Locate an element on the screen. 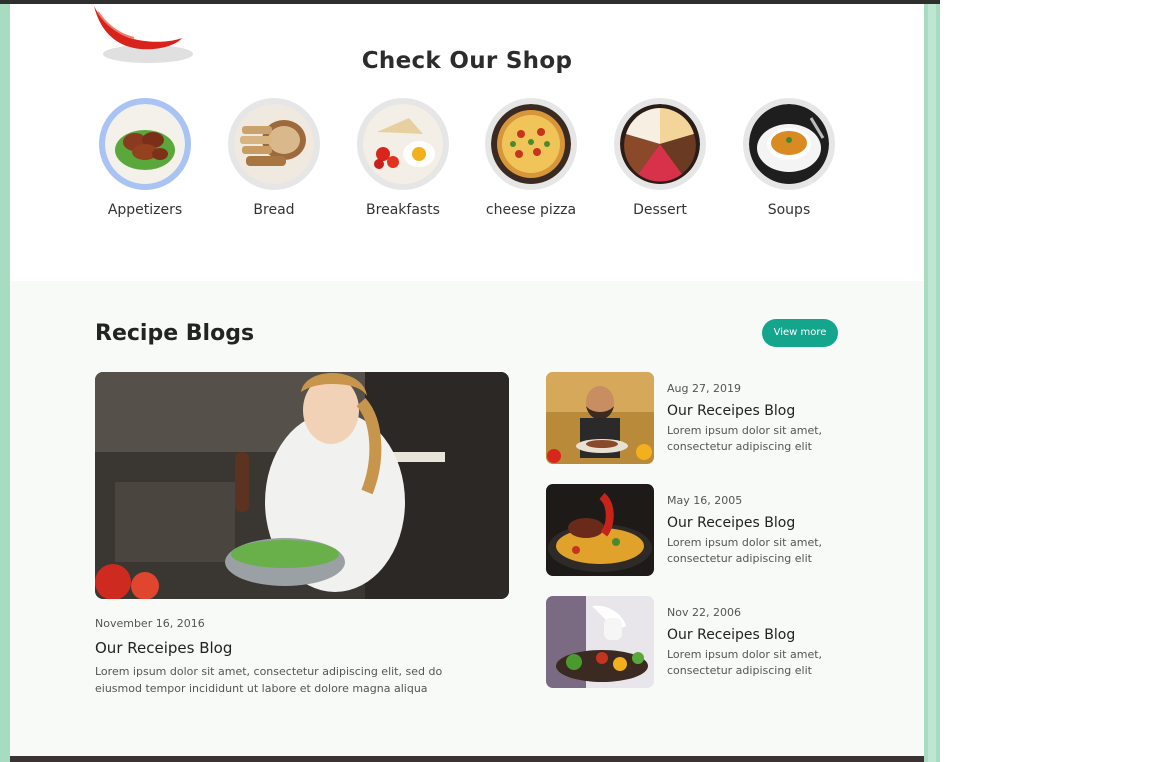  featured-blog-image is located at coordinates (302, 485).